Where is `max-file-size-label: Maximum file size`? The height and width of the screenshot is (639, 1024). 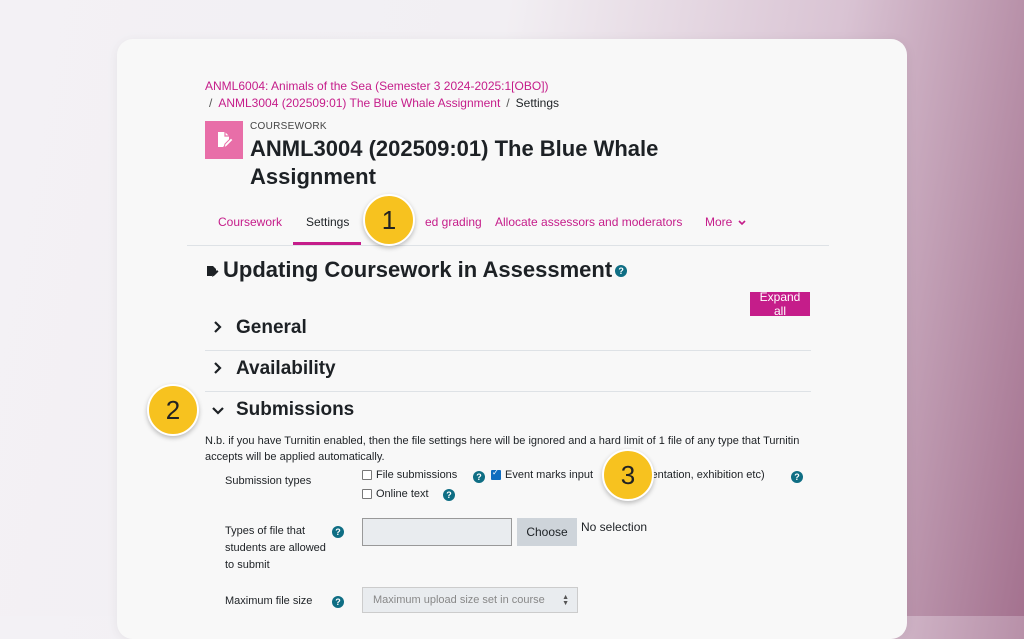
max-file-size-label: Maximum file size is located at coordinates (269, 601).